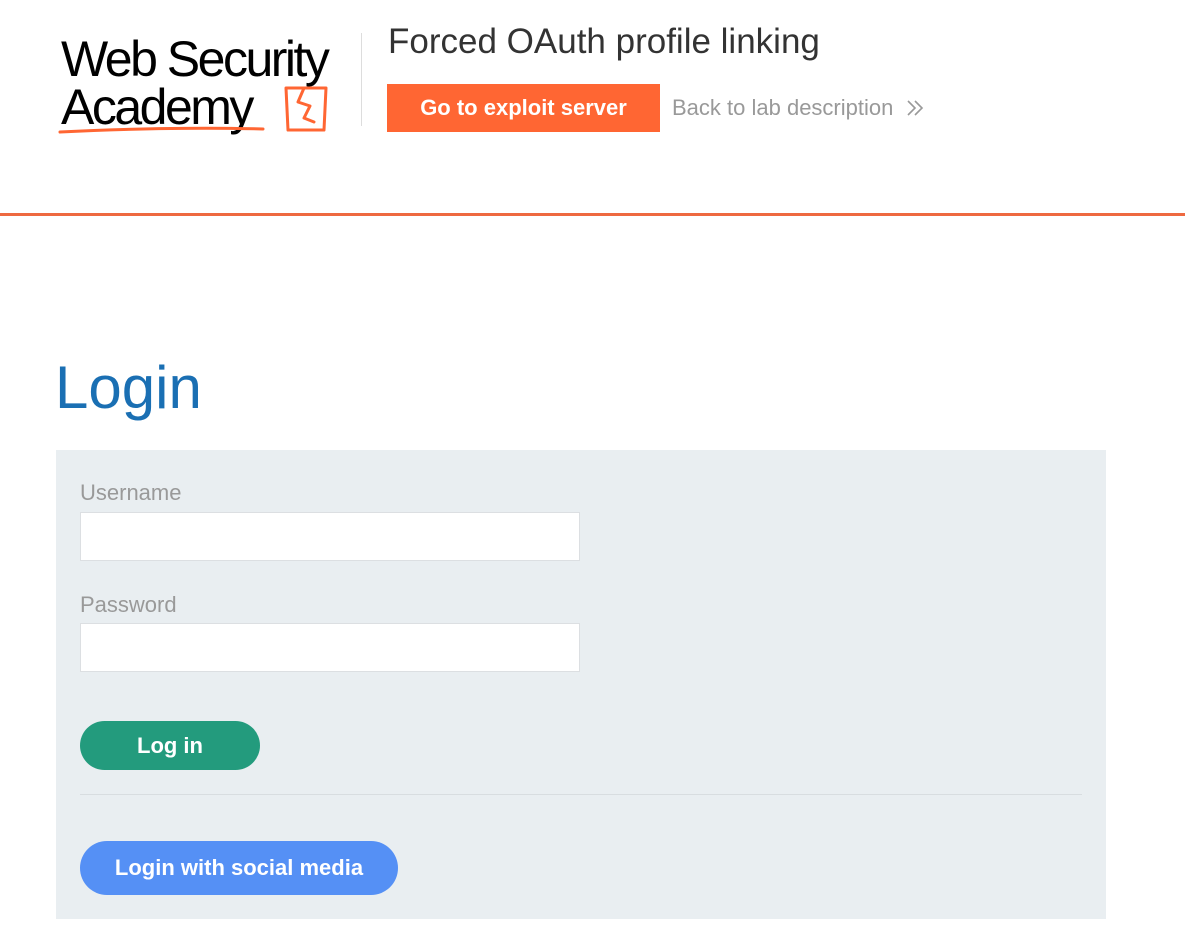 This screenshot has height=947, width=1185. What do you see at coordinates (361, 79) in the screenshot?
I see `header-divider` at bounding box center [361, 79].